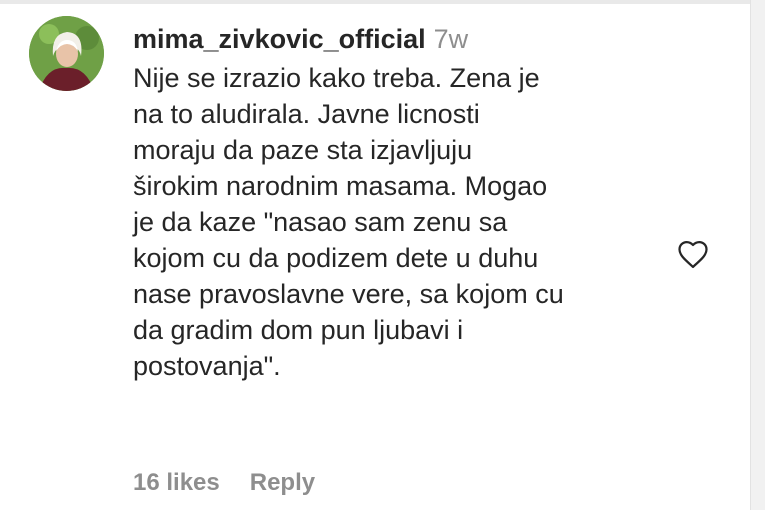 The height and width of the screenshot is (510, 765). What do you see at coordinates (207, 366) in the screenshot?
I see `comment-line: postovanja".` at bounding box center [207, 366].